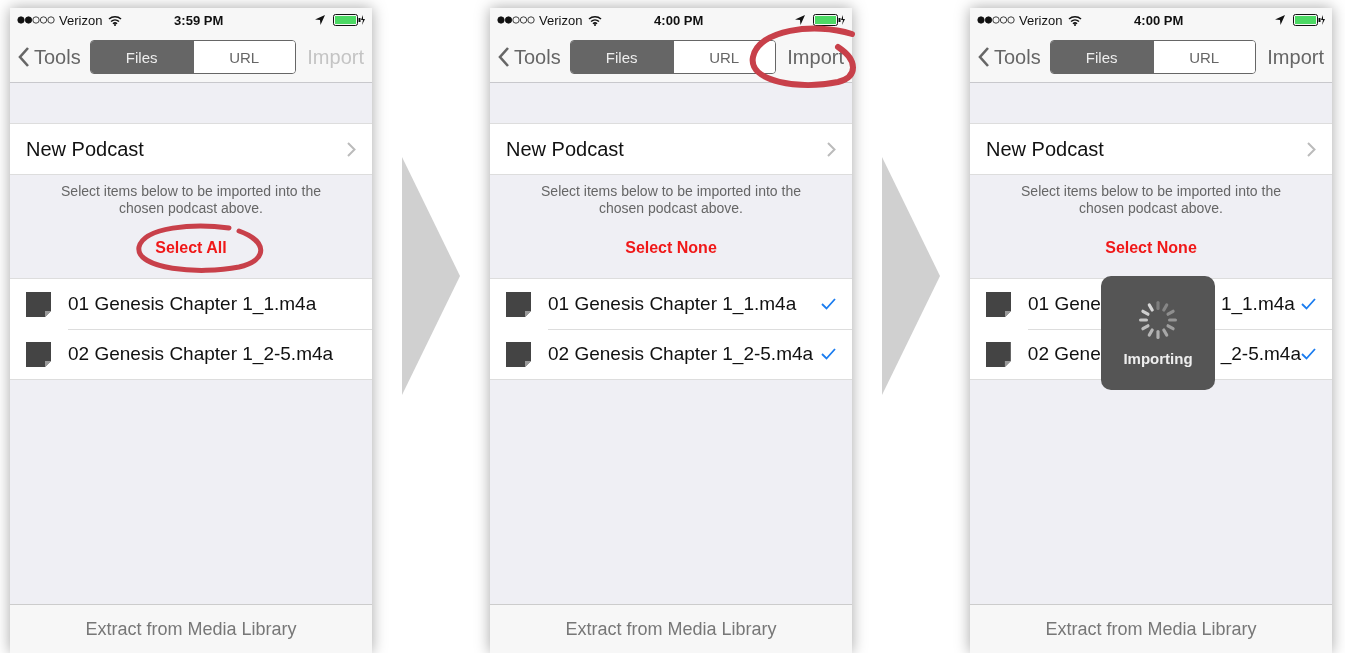 This screenshot has height=653, width=1345. What do you see at coordinates (1257, 303) in the screenshot?
I see `file-name: 1_1.m4a` at bounding box center [1257, 303].